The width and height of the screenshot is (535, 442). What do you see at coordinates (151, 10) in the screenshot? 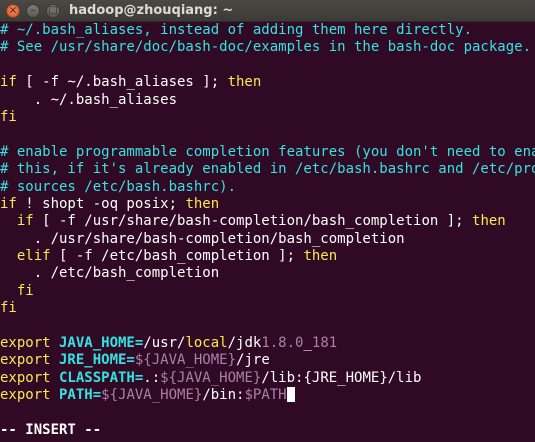
I see `window-title: hadoop@zhouqiang: ~` at bounding box center [151, 10].